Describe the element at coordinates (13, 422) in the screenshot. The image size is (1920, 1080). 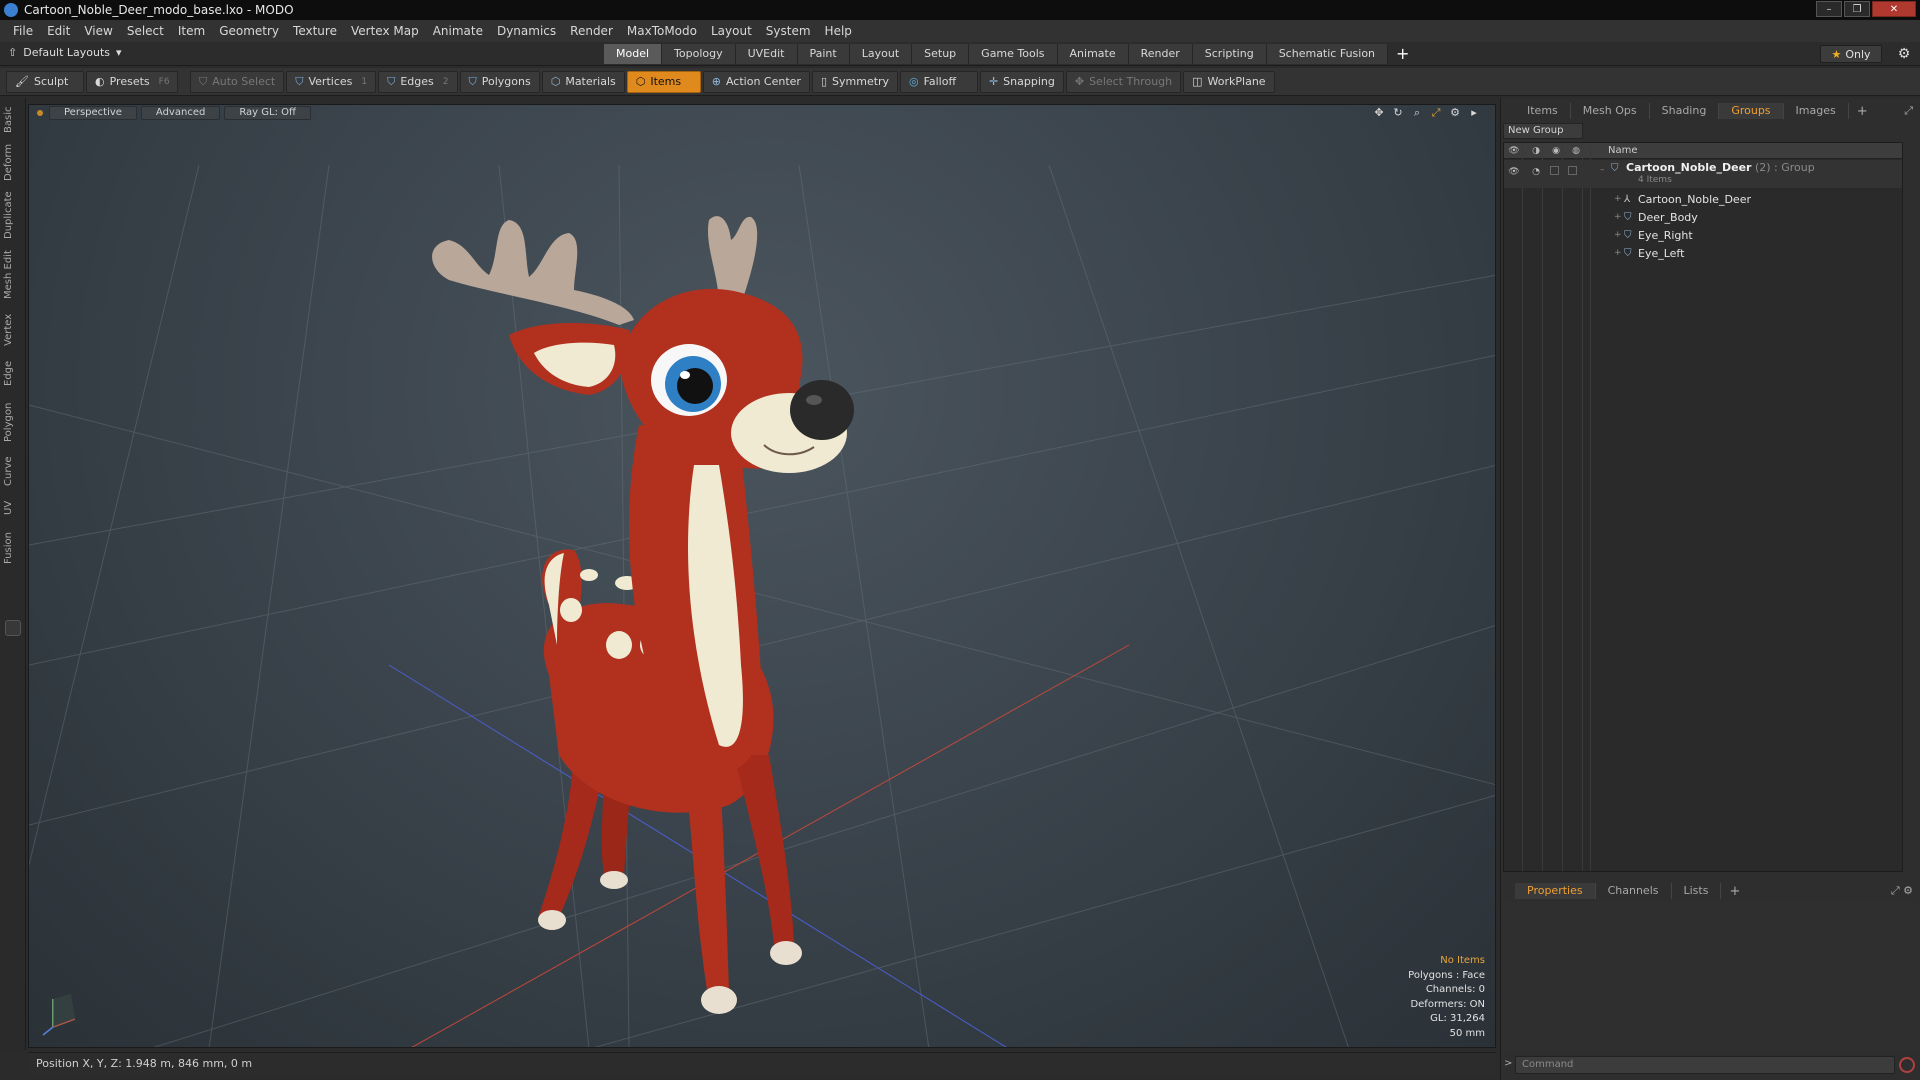
I see `vtab-polygon: Polygon` at that location.